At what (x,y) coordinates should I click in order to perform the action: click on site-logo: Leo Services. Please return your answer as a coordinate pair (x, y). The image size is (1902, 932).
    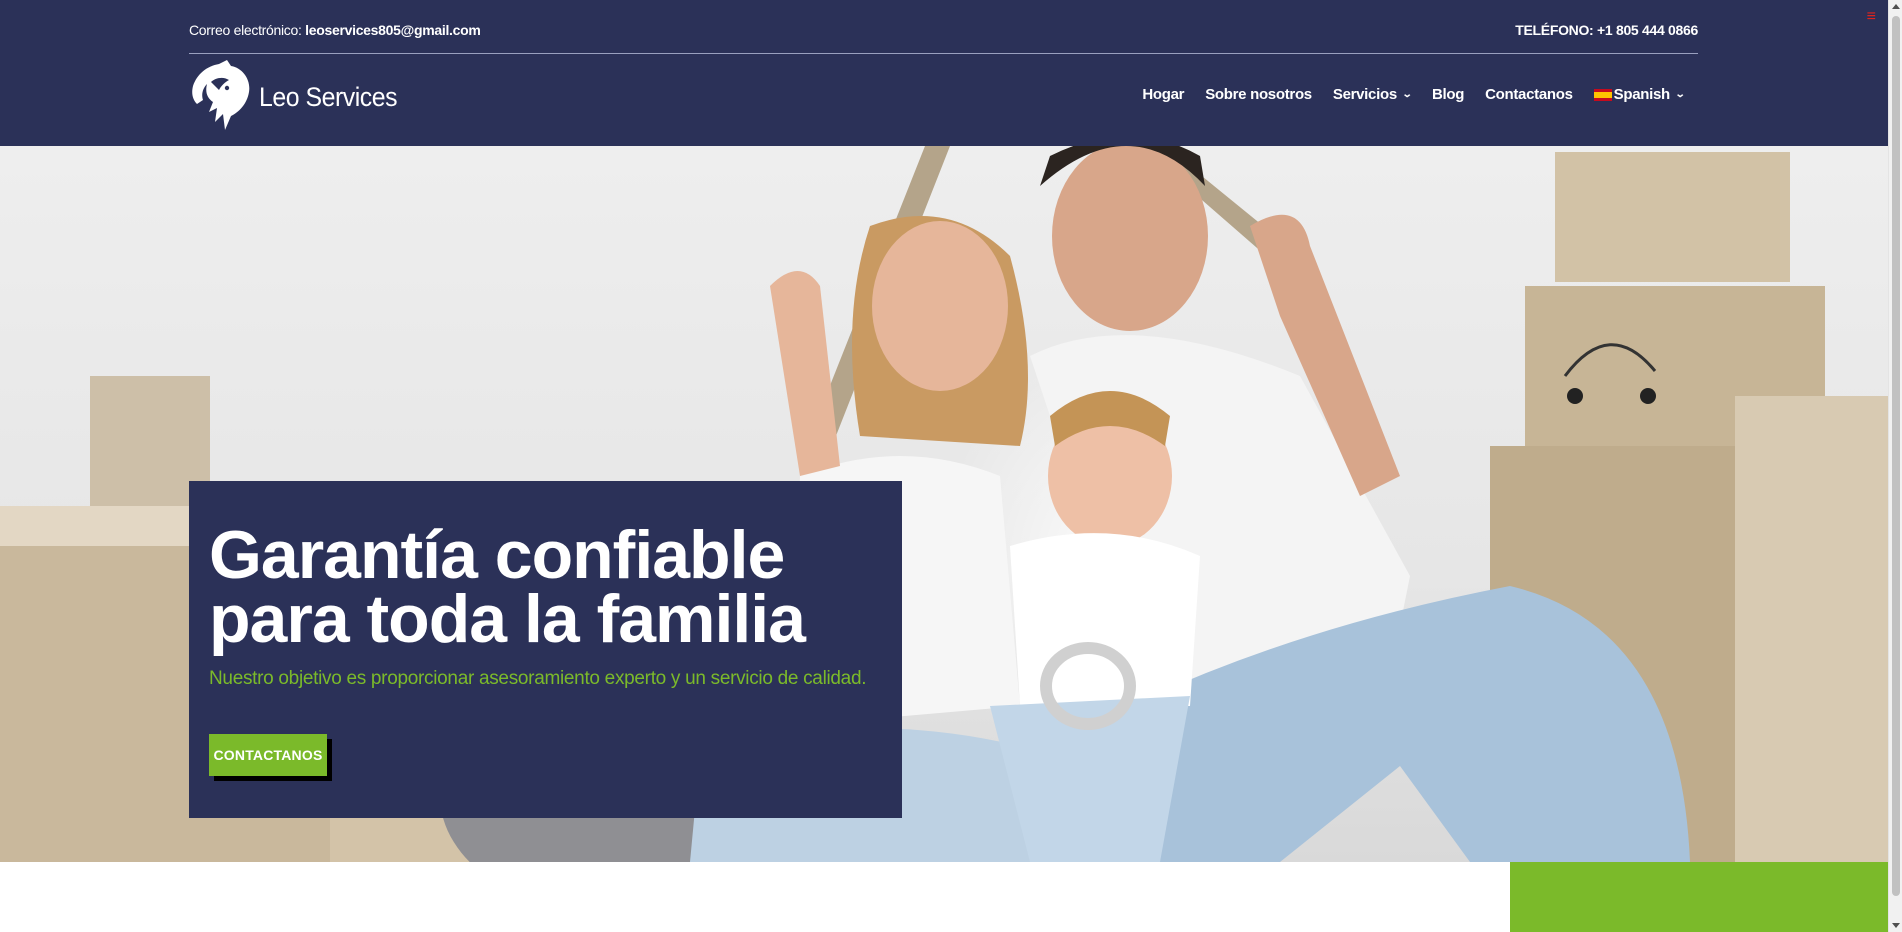
    Looking at the image, I should click on (299, 97).